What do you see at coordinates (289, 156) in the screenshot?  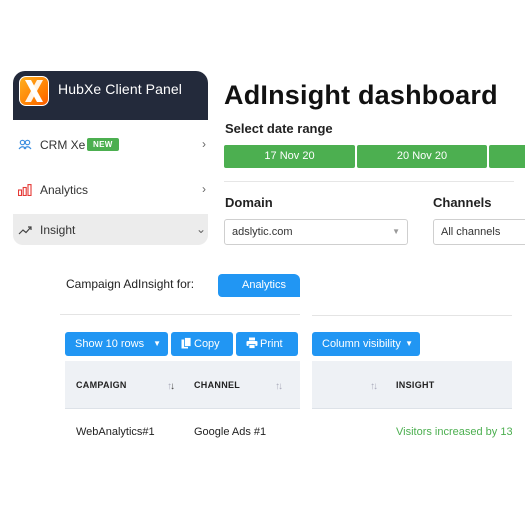 I see `date-start-button: 17 Nov 20` at bounding box center [289, 156].